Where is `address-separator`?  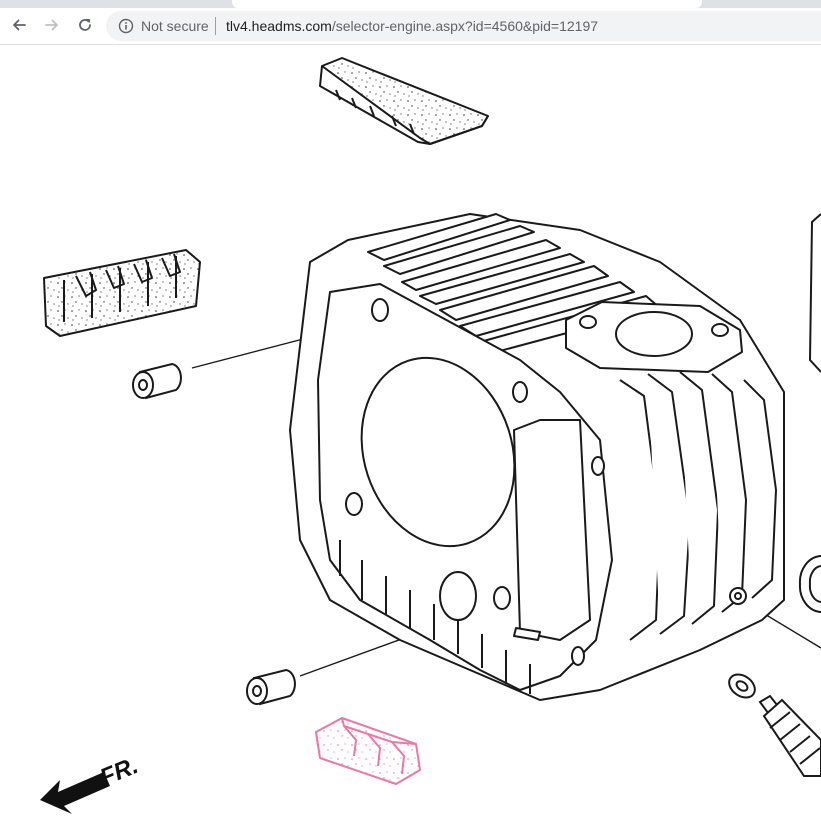
address-separator is located at coordinates (215, 26).